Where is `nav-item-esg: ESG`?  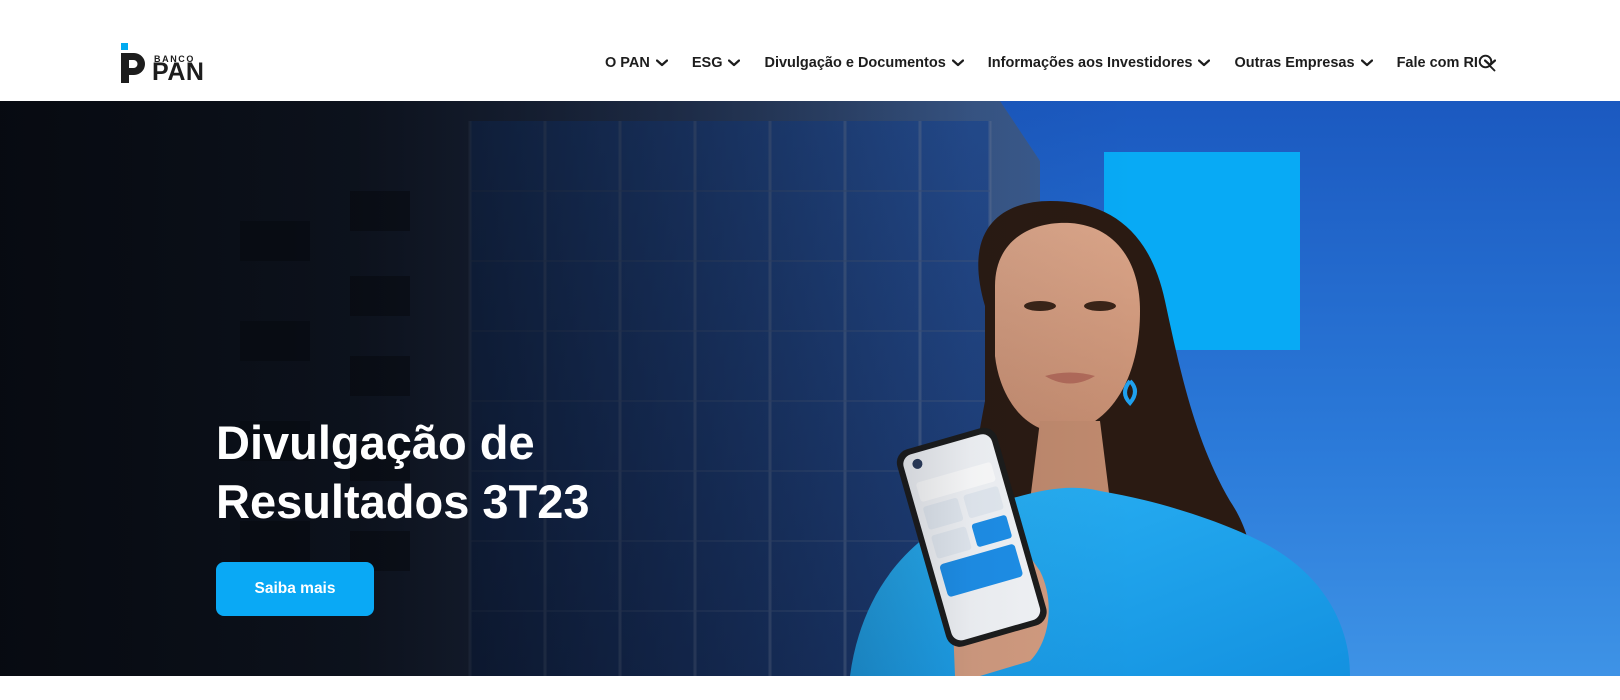
nav-item-esg: ESG is located at coordinates (716, 63).